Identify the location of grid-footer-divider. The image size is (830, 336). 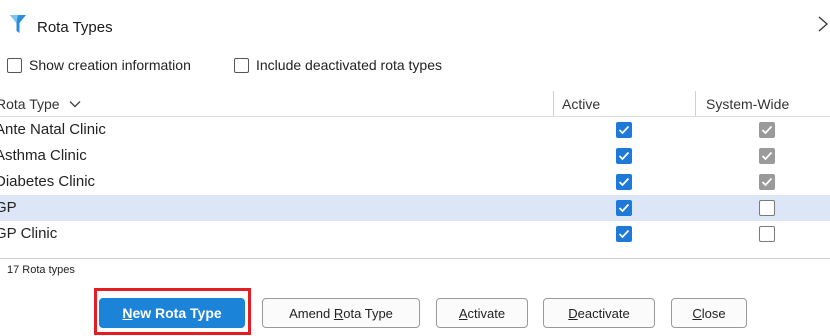
(415, 258).